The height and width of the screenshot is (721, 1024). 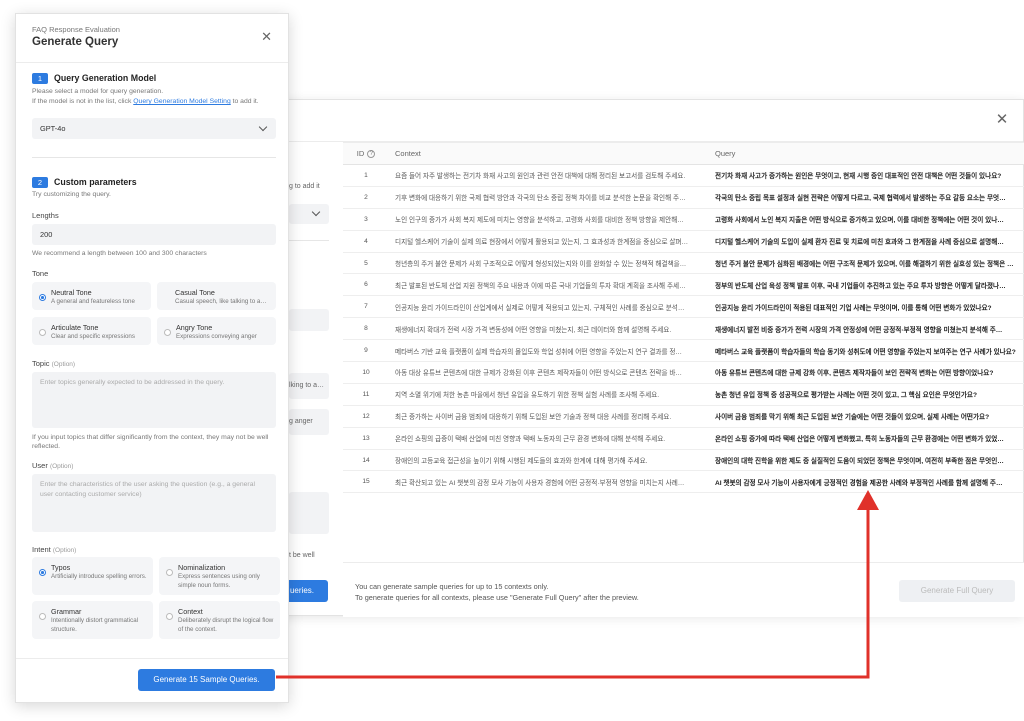 I want to click on tone-desc: Expressions conveying anger, so click(x=216, y=336).